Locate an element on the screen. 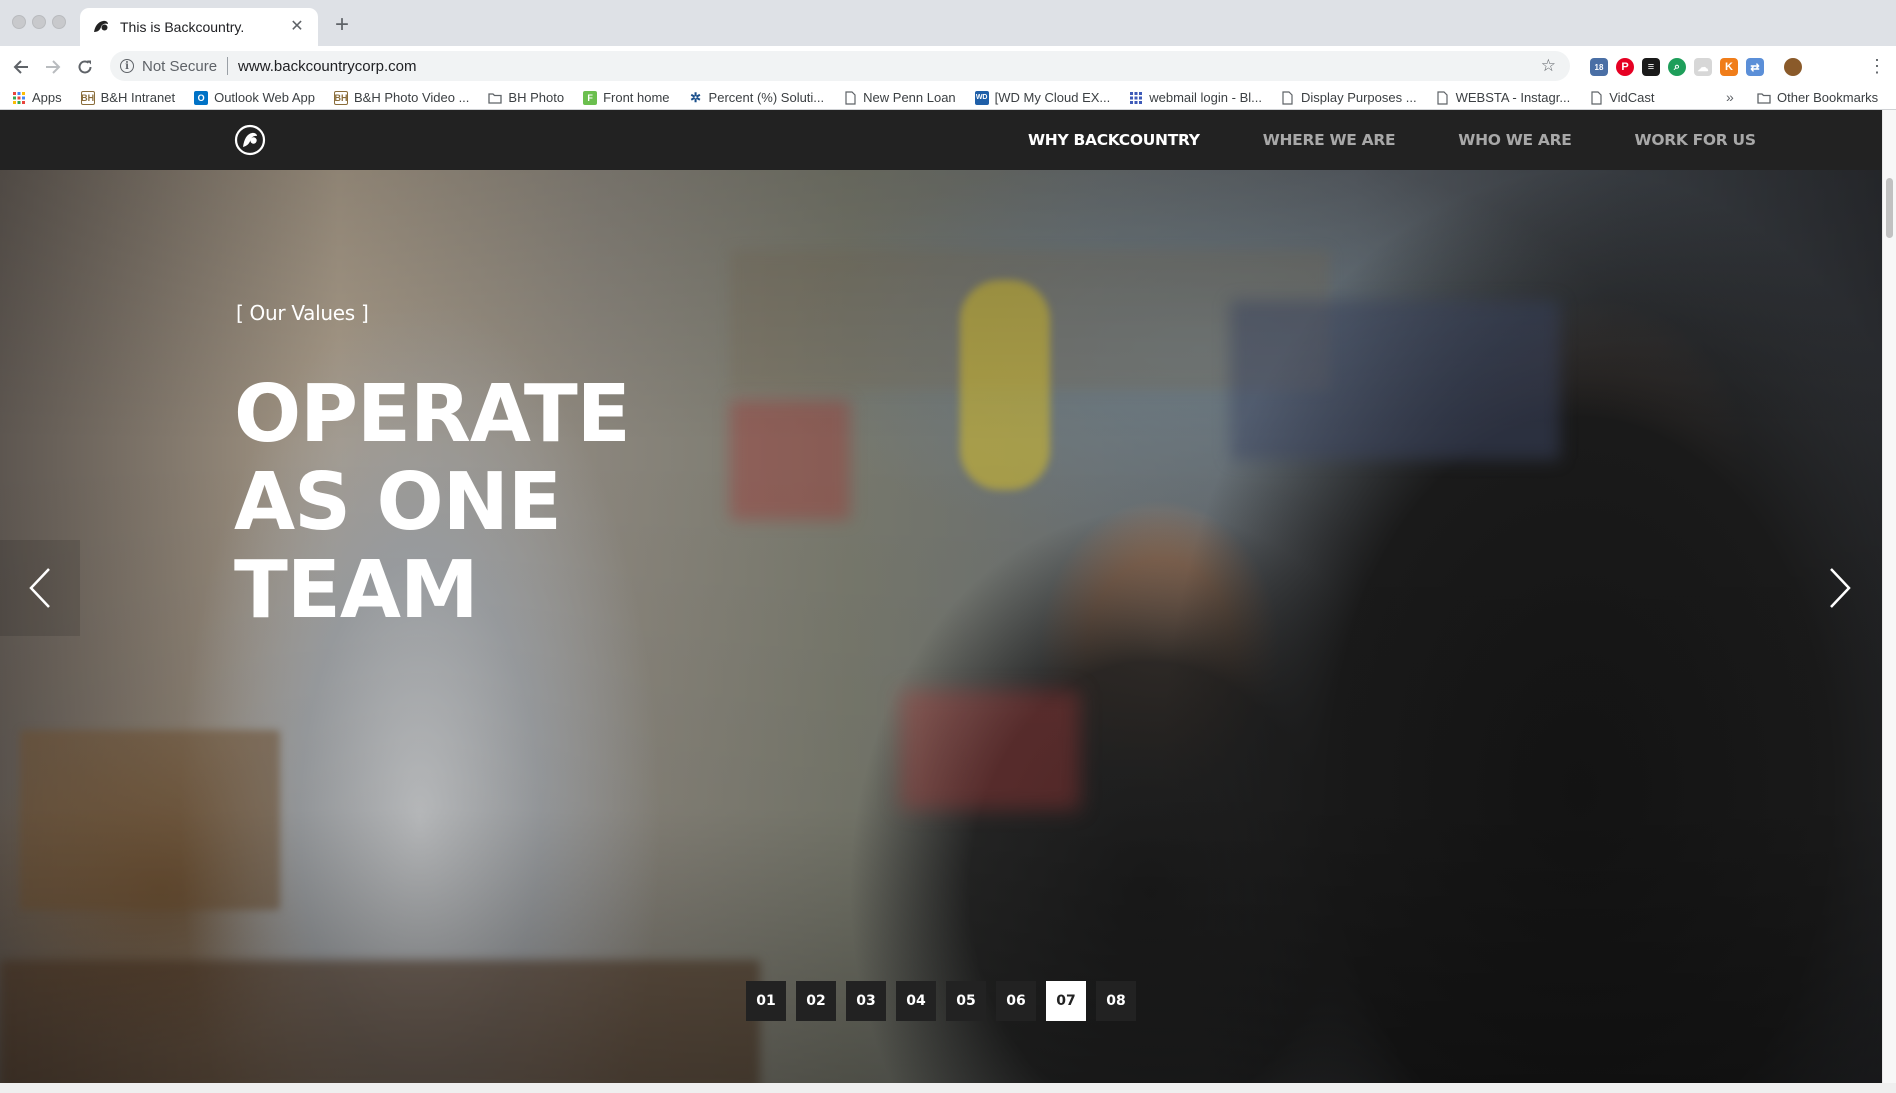  profile-avatar is located at coordinates (1793, 67).